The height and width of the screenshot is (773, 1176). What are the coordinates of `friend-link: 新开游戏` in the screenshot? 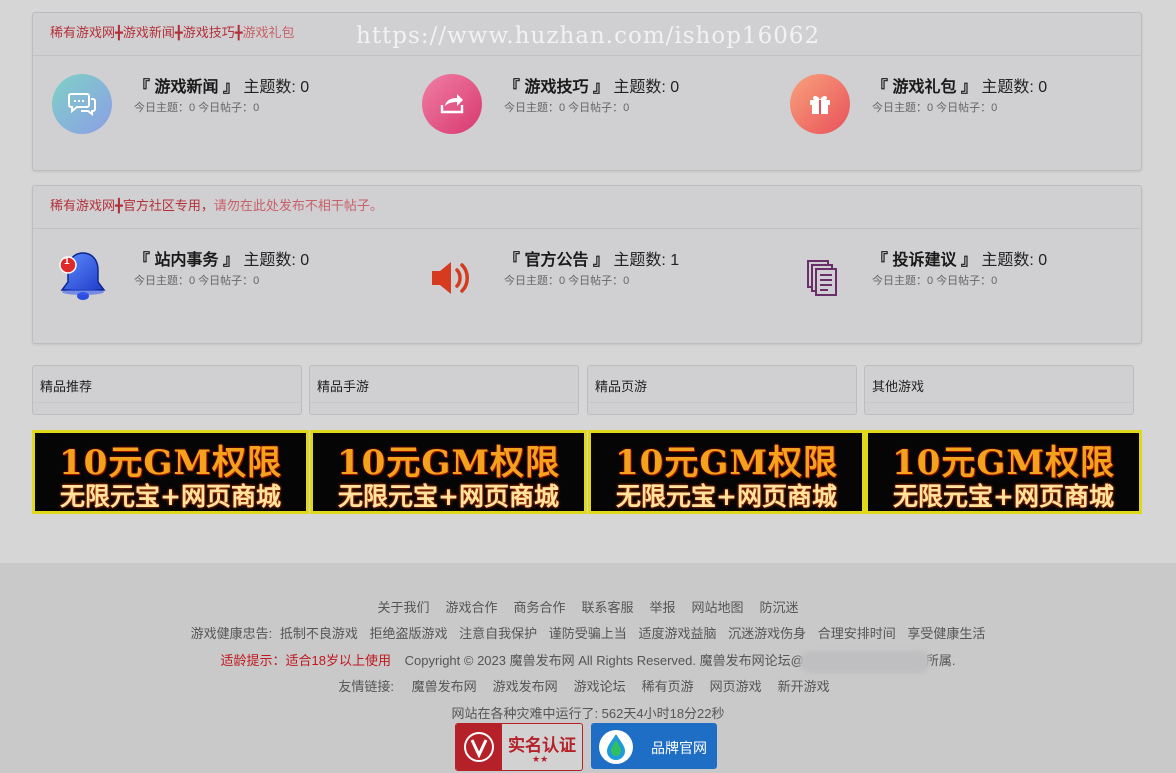 It's located at (804, 686).